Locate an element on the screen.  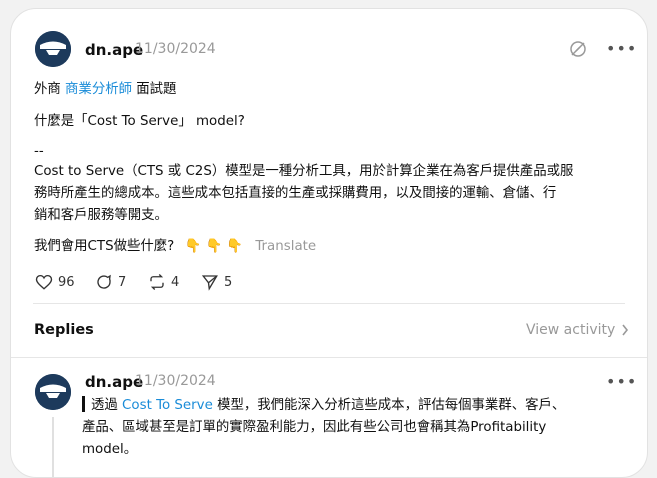
thread-line is located at coordinates (53, 447).